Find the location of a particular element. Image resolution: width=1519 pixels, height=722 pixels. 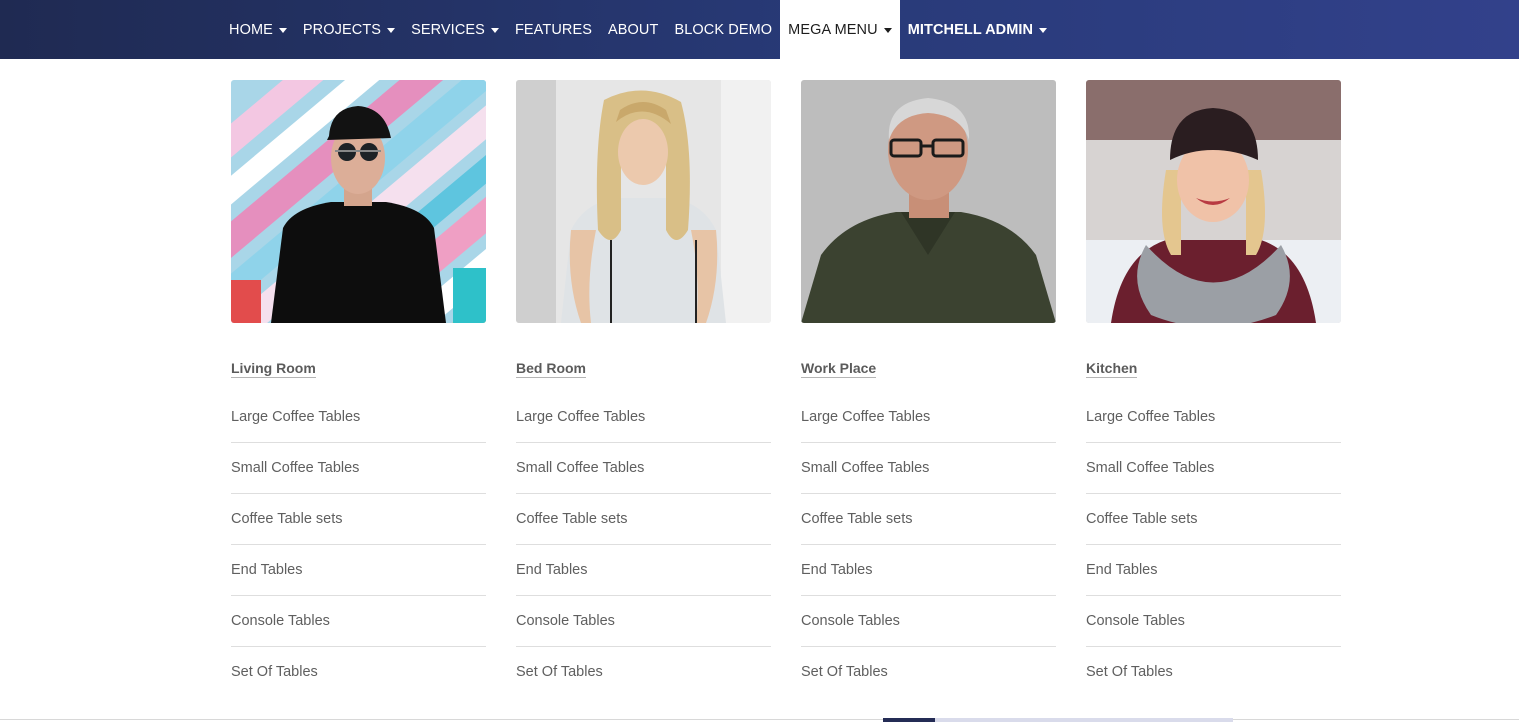

category-title: Living Room is located at coordinates (273, 369).